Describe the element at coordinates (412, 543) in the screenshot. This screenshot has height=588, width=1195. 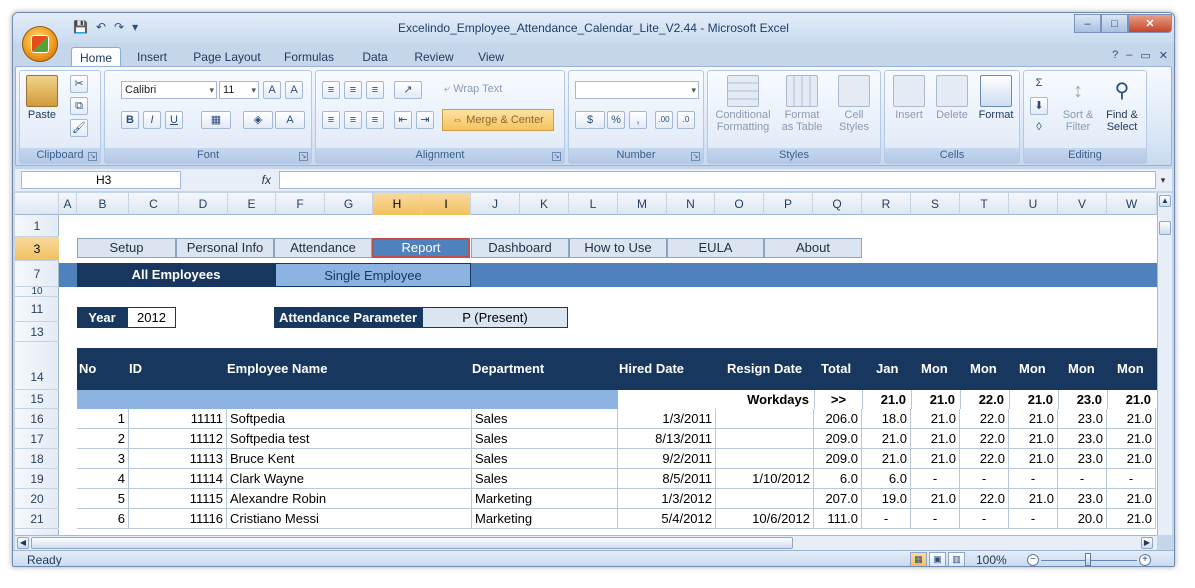
I see `horizontal-scroll-thumb` at that location.